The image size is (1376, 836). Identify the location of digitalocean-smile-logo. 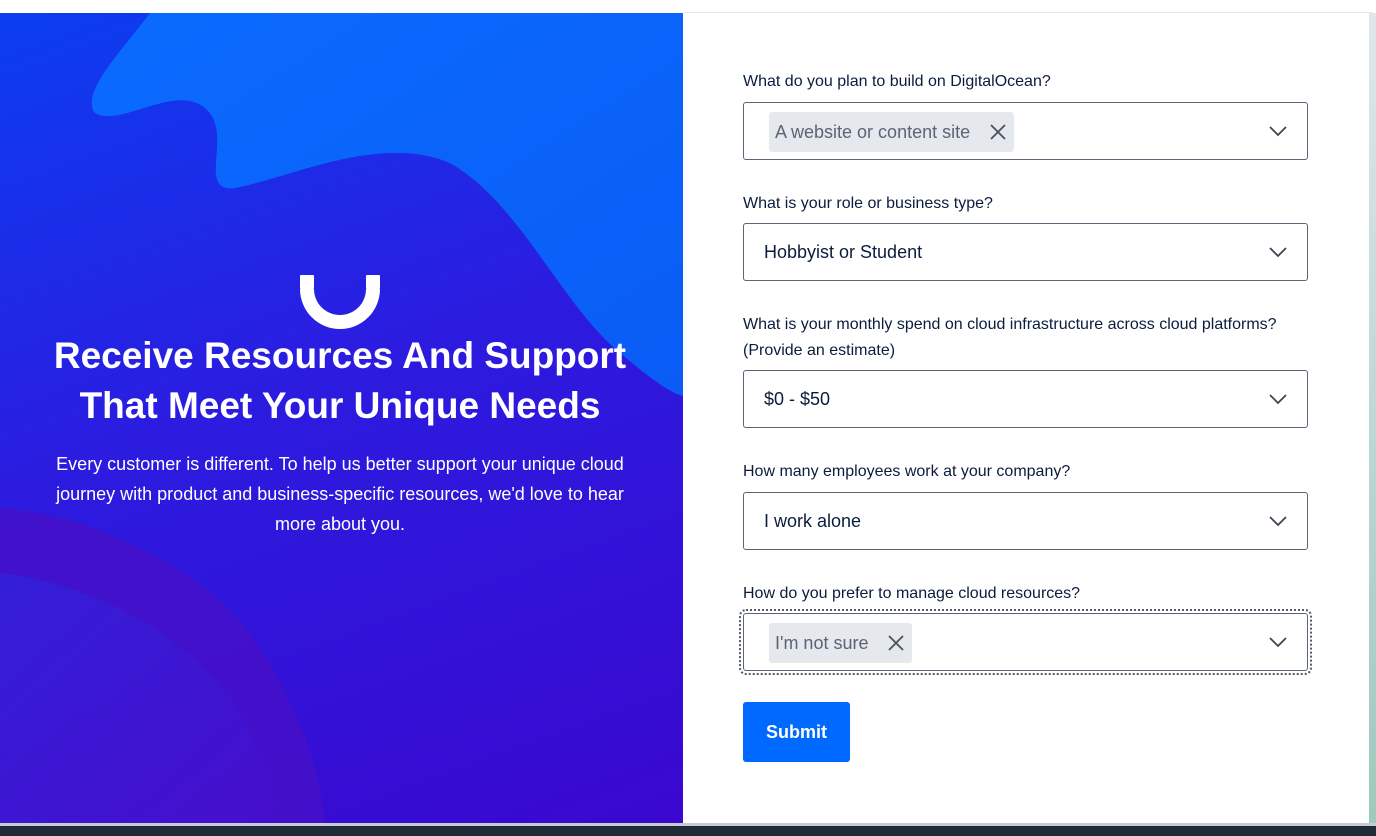
(340, 302).